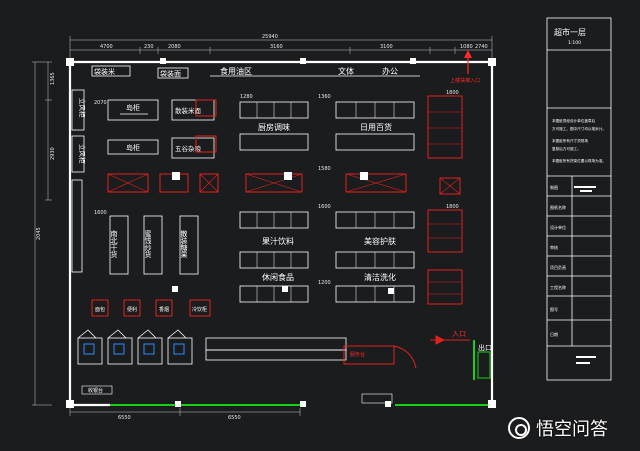 The width and height of the screenshot is (640, 451). Describe the element at coordinates (234, 418) in the screenshot. I see `dim-bottom-right: 6550` at that location.